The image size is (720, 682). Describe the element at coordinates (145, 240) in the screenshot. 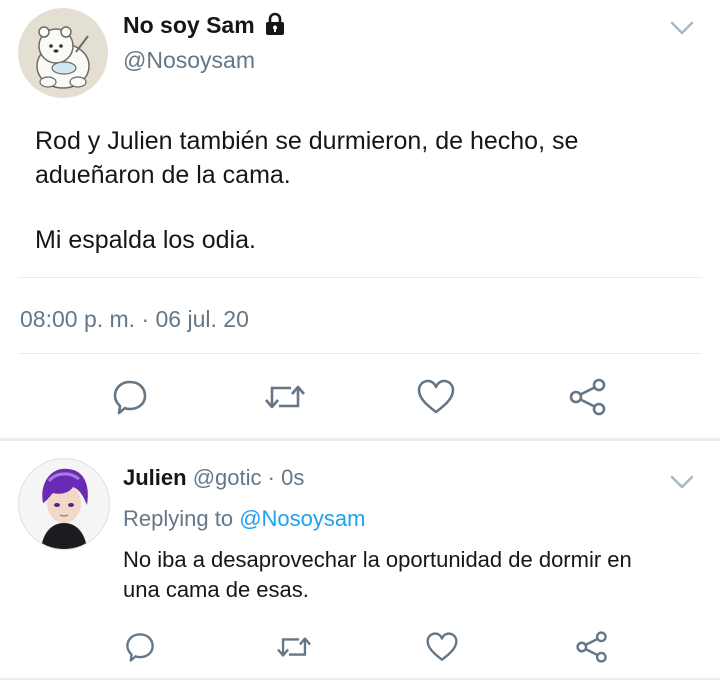

I see `tweet-text-line-3: Mi espalda los odia.` at that location.